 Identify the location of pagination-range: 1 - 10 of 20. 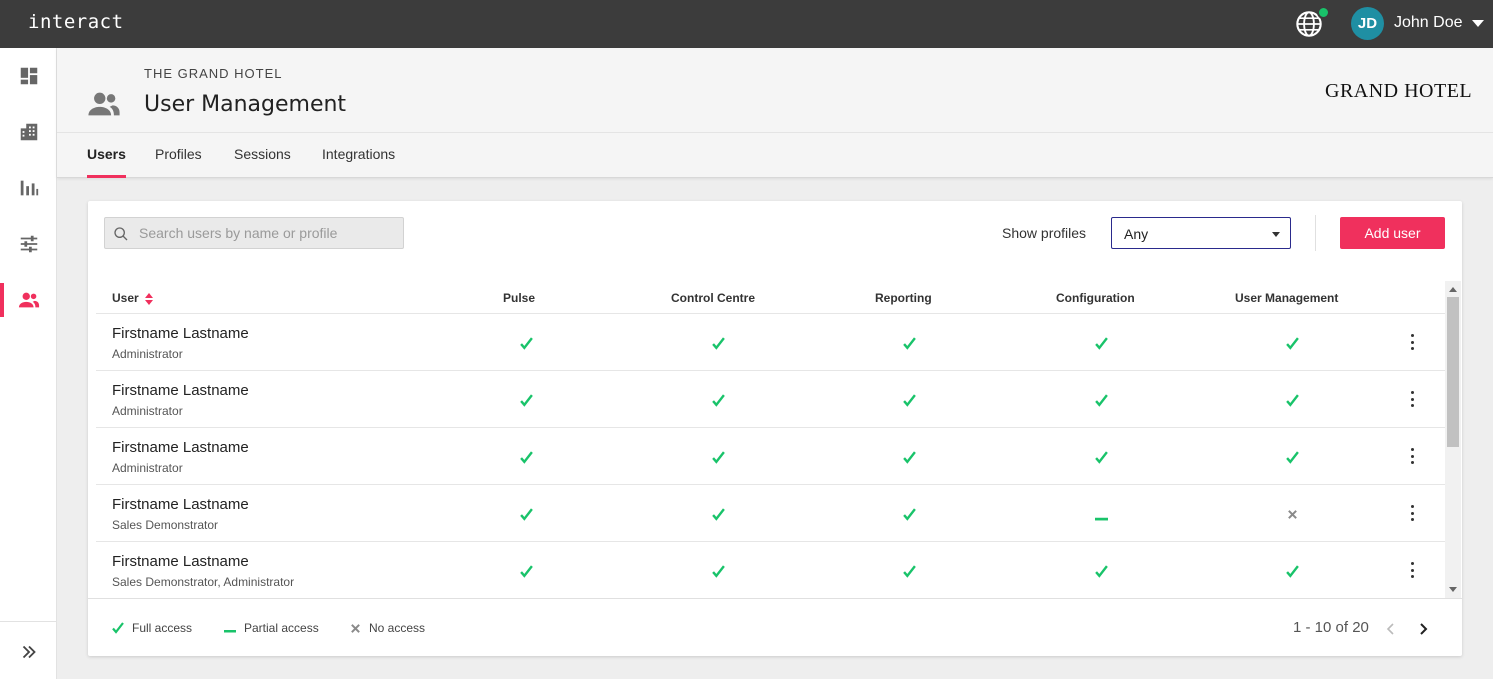
(1331, 627).